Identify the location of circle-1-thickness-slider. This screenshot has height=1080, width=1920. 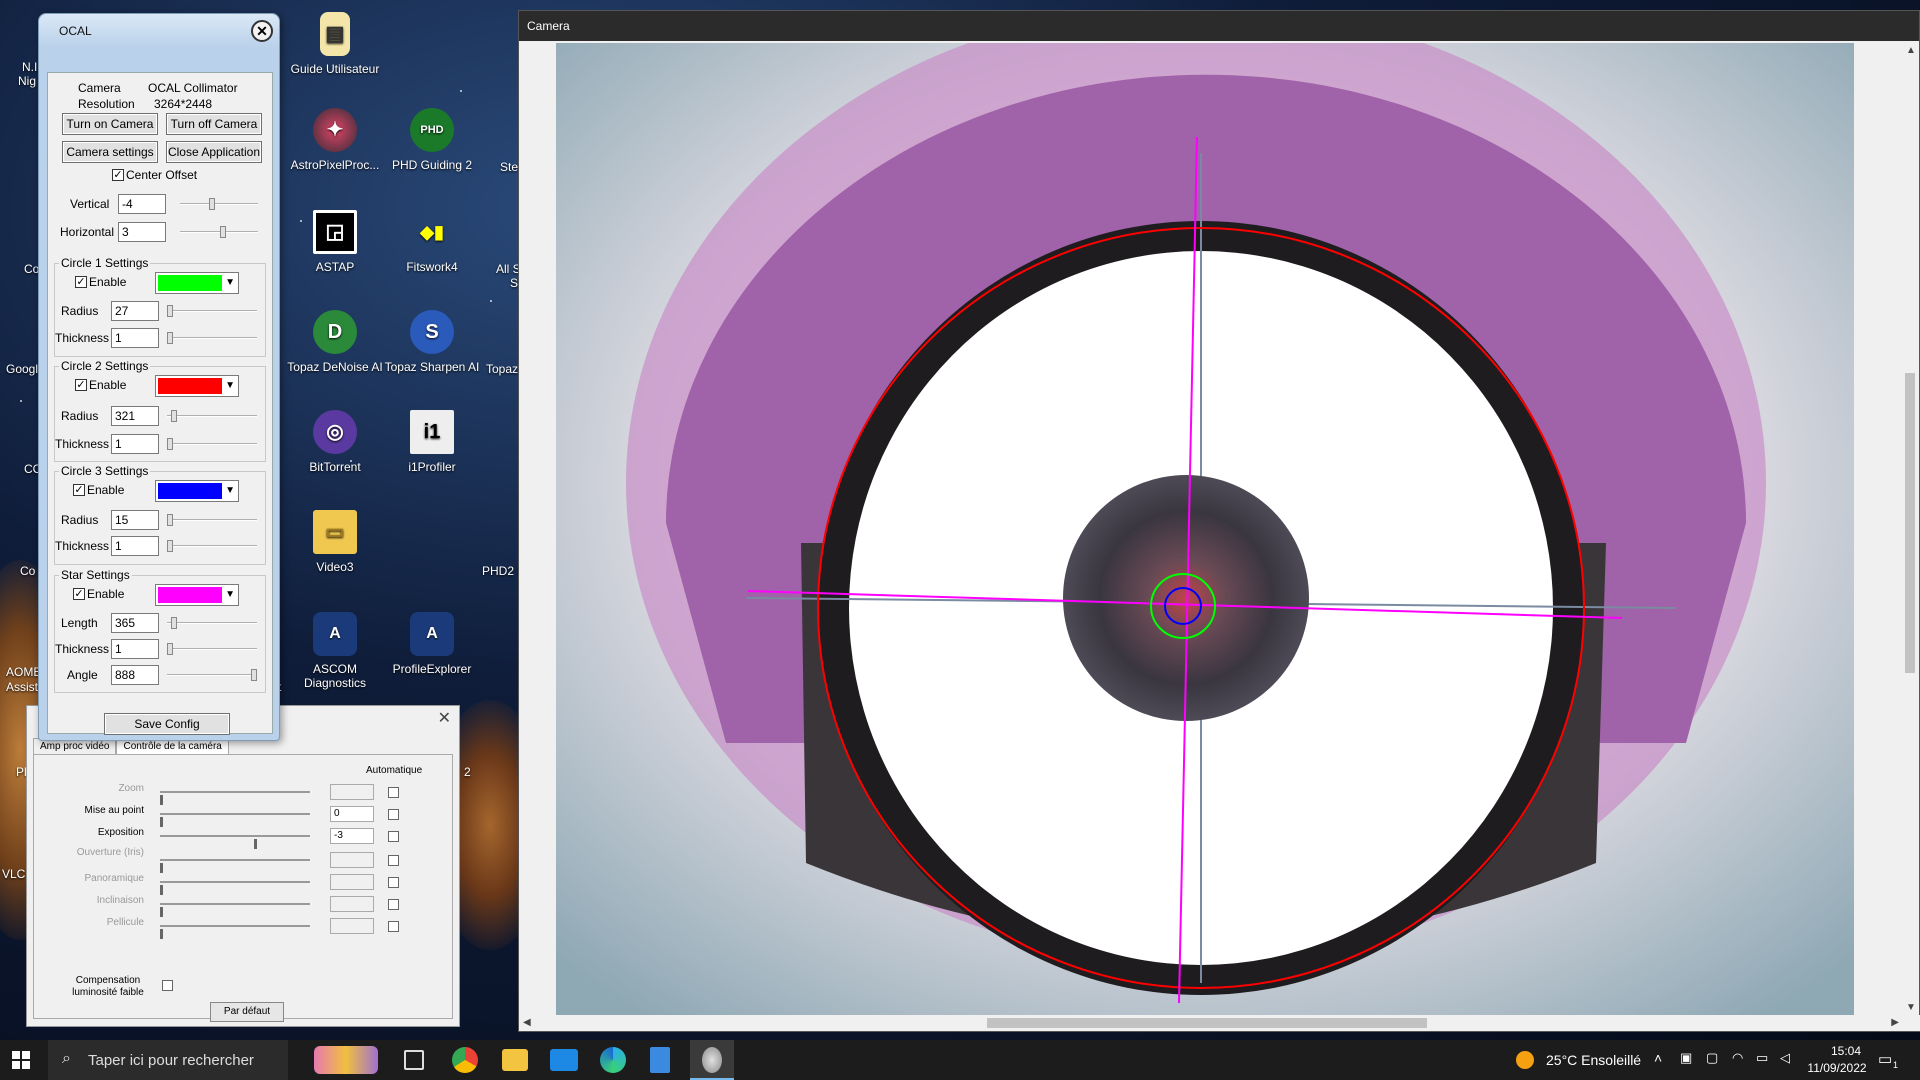
(212, 338).